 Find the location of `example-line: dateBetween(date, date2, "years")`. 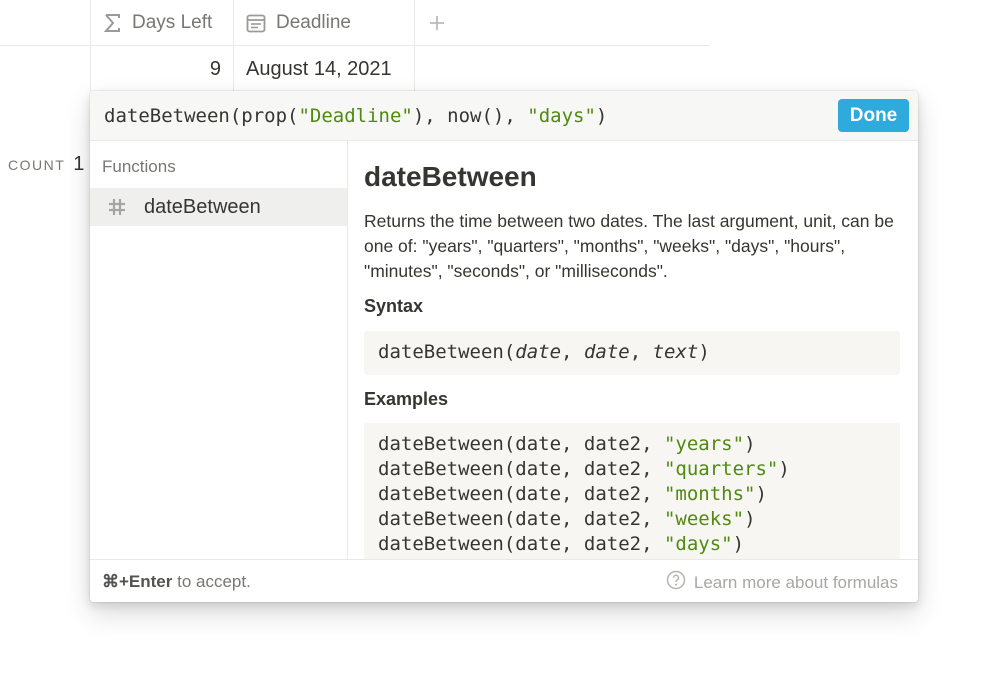

example-line: dateBetween(date, date2, "years") is located at coordinates (584, 444).